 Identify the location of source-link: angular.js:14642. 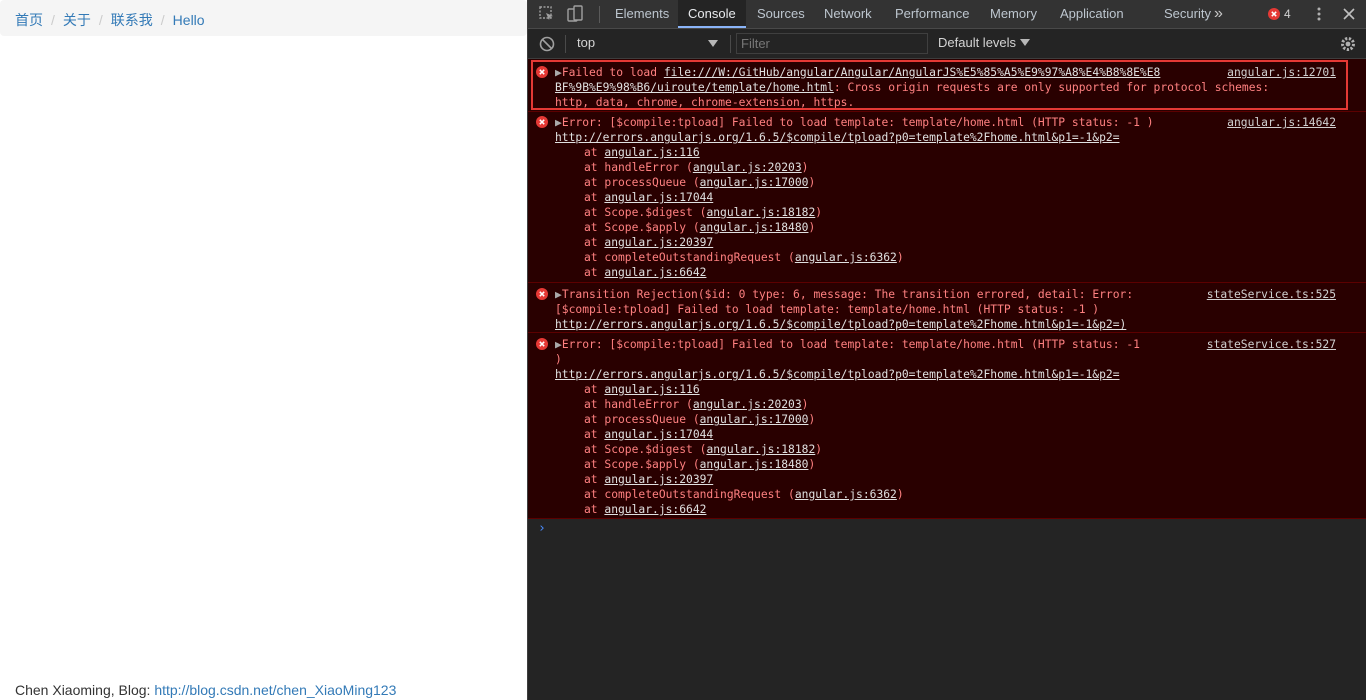
(1281, 122).